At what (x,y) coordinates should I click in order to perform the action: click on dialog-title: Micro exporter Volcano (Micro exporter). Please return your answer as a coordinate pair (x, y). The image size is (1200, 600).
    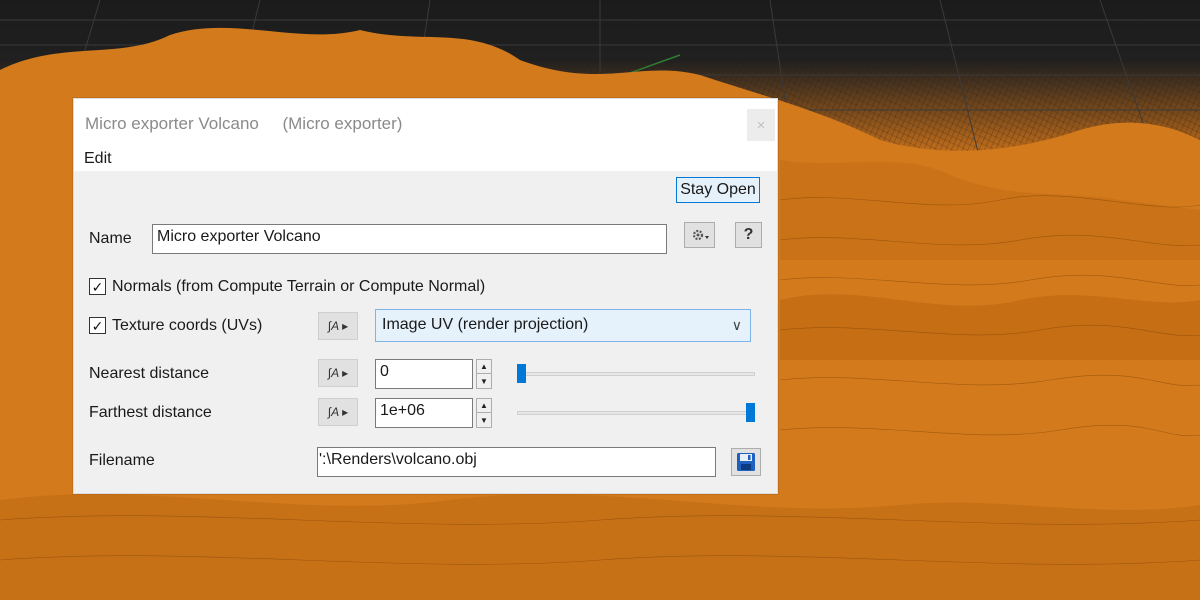
    Looking at the image, I should click on (244, 123).